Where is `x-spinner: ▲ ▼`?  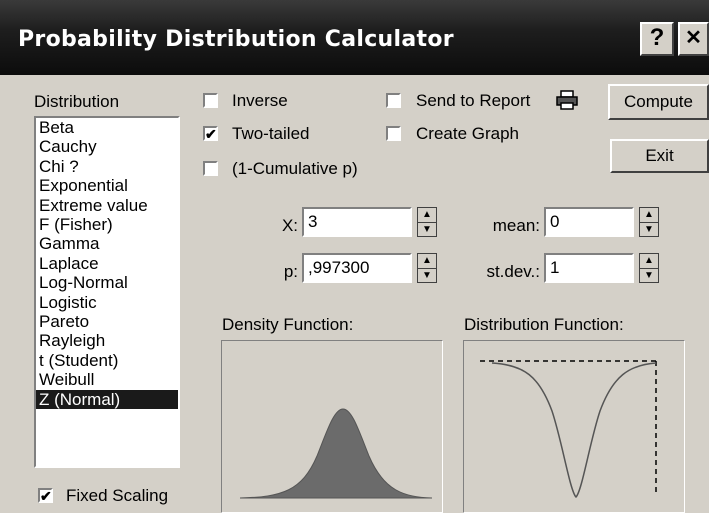 x-spinner: ▲ ▼ is located at coordinates (427, 222).